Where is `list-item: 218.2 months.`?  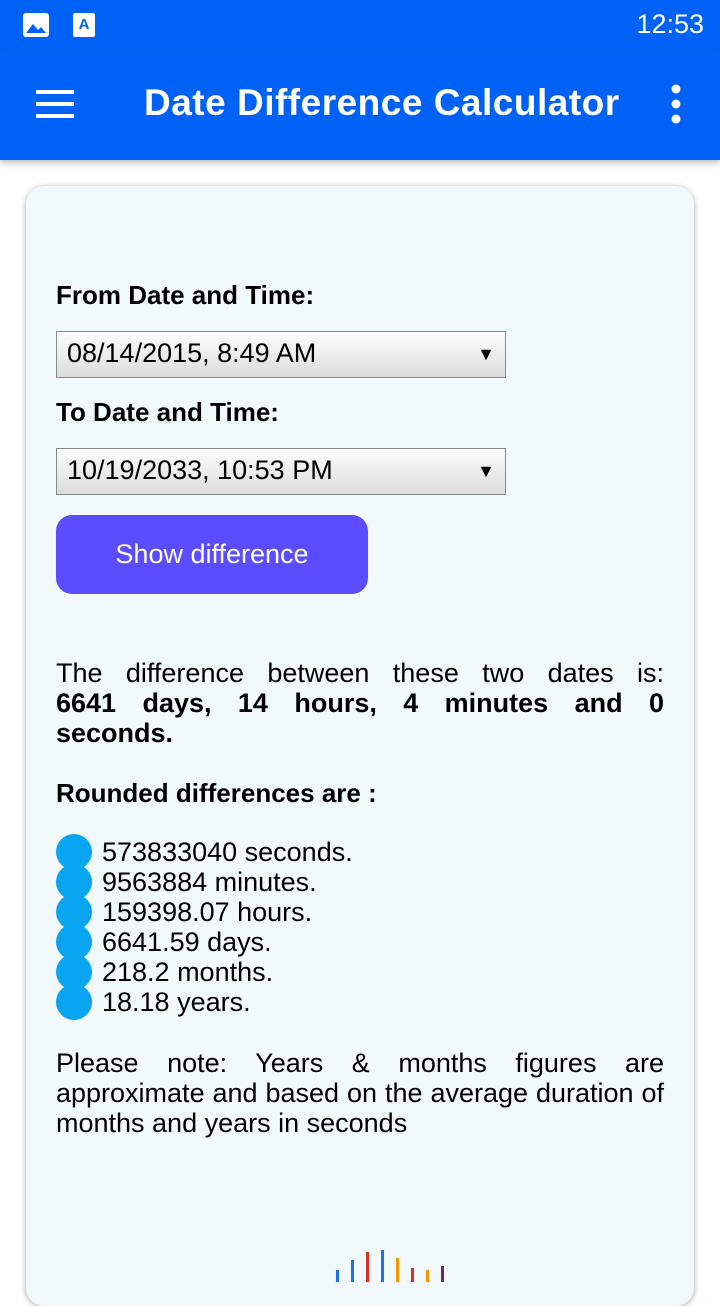 list-item: 218.2 months. is located at coordinates (204, 972).